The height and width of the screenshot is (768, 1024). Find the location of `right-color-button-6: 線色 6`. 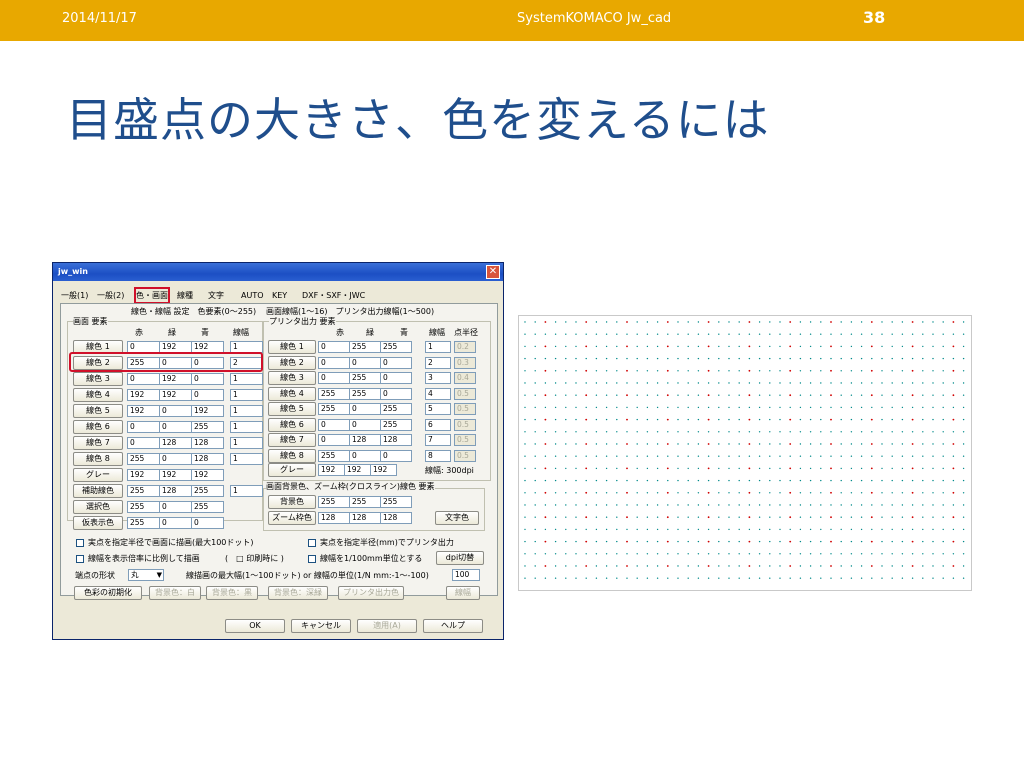

right-color-button-6: 線色 6 is located at coordinates (292, 424).